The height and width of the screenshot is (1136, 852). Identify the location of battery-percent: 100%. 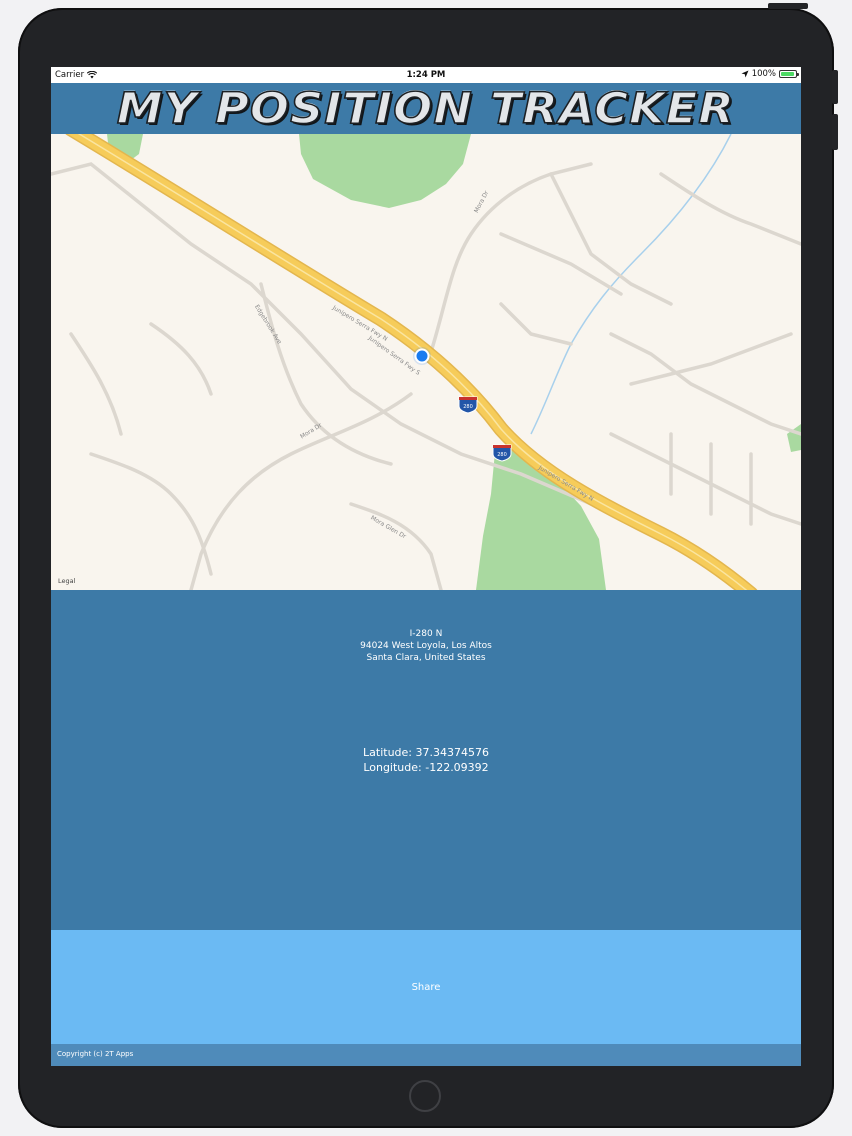
(763, 74).